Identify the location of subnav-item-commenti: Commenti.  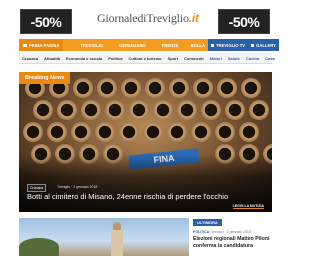
(194, 58).